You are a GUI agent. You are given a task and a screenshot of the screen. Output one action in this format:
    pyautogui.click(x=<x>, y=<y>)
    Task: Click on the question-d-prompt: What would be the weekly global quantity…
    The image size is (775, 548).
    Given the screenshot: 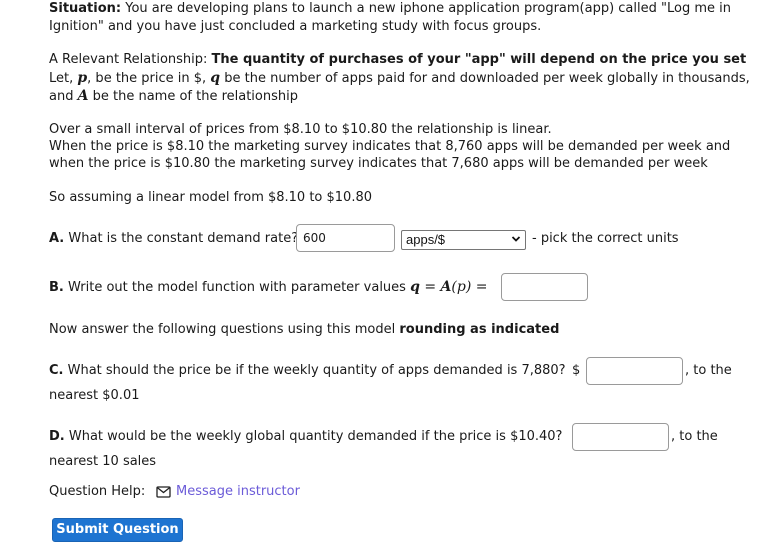 What is the action you would take?
    pyautogui.click(x=313, y=436)
    